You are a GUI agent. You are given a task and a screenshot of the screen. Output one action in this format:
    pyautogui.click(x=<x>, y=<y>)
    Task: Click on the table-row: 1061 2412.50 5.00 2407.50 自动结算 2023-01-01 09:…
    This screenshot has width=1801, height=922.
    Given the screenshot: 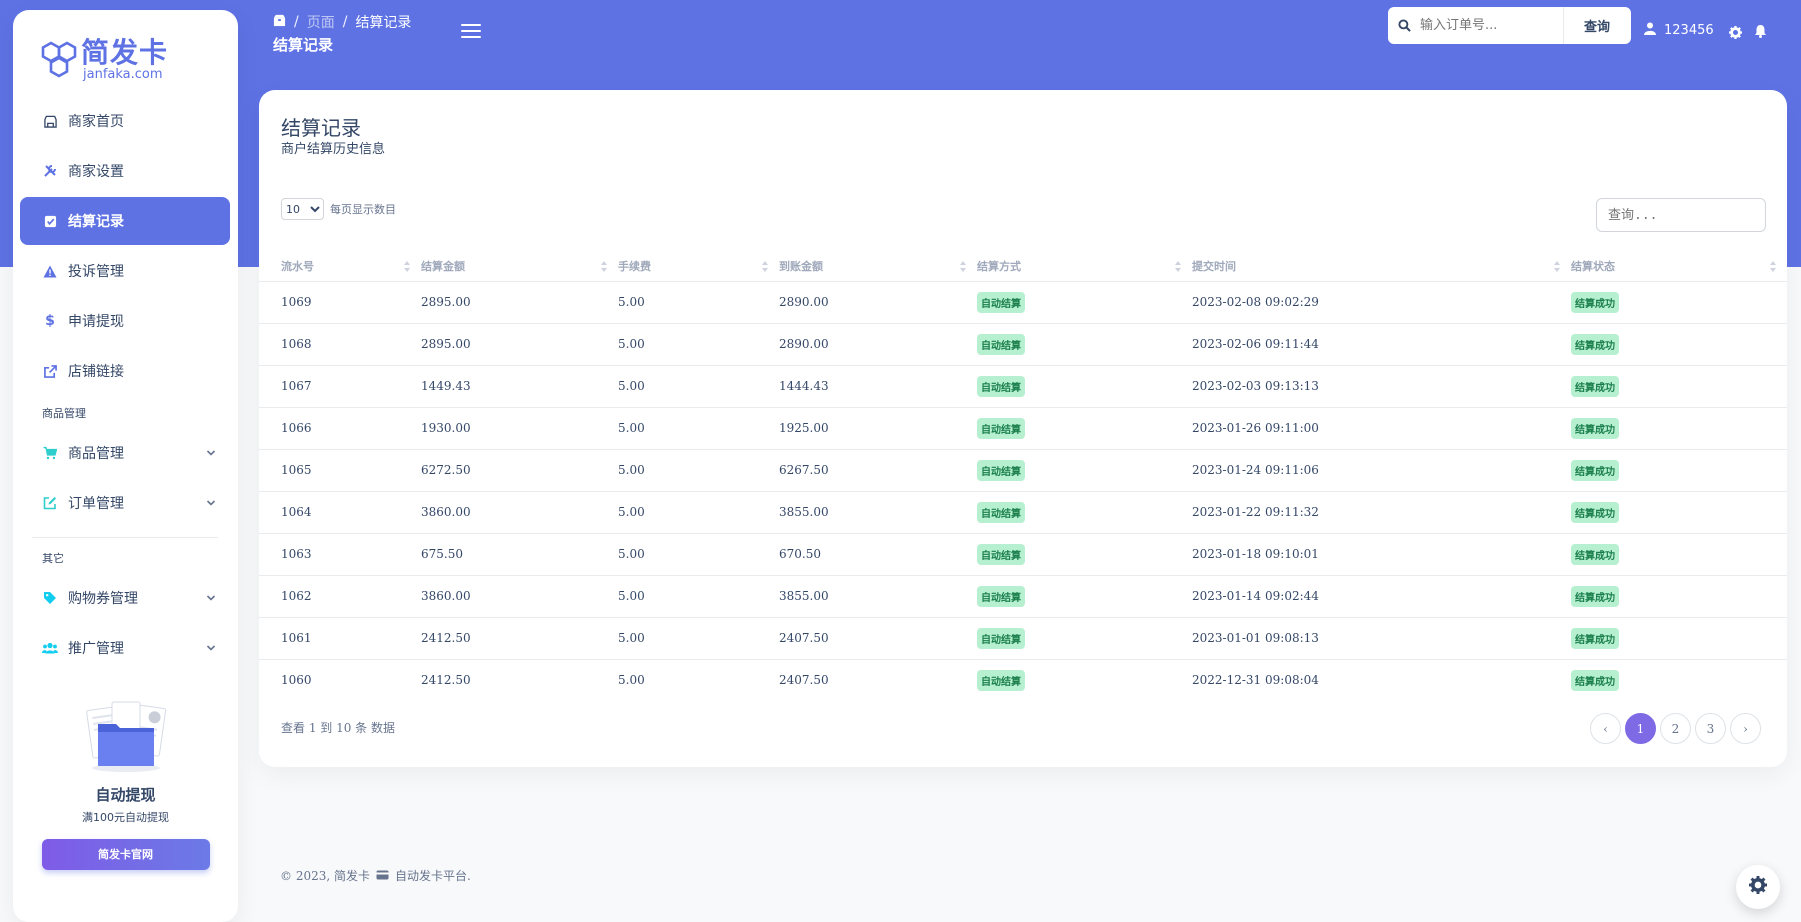 What is the action you would take?
    pyautogui.click(x=1023, y=638)
    